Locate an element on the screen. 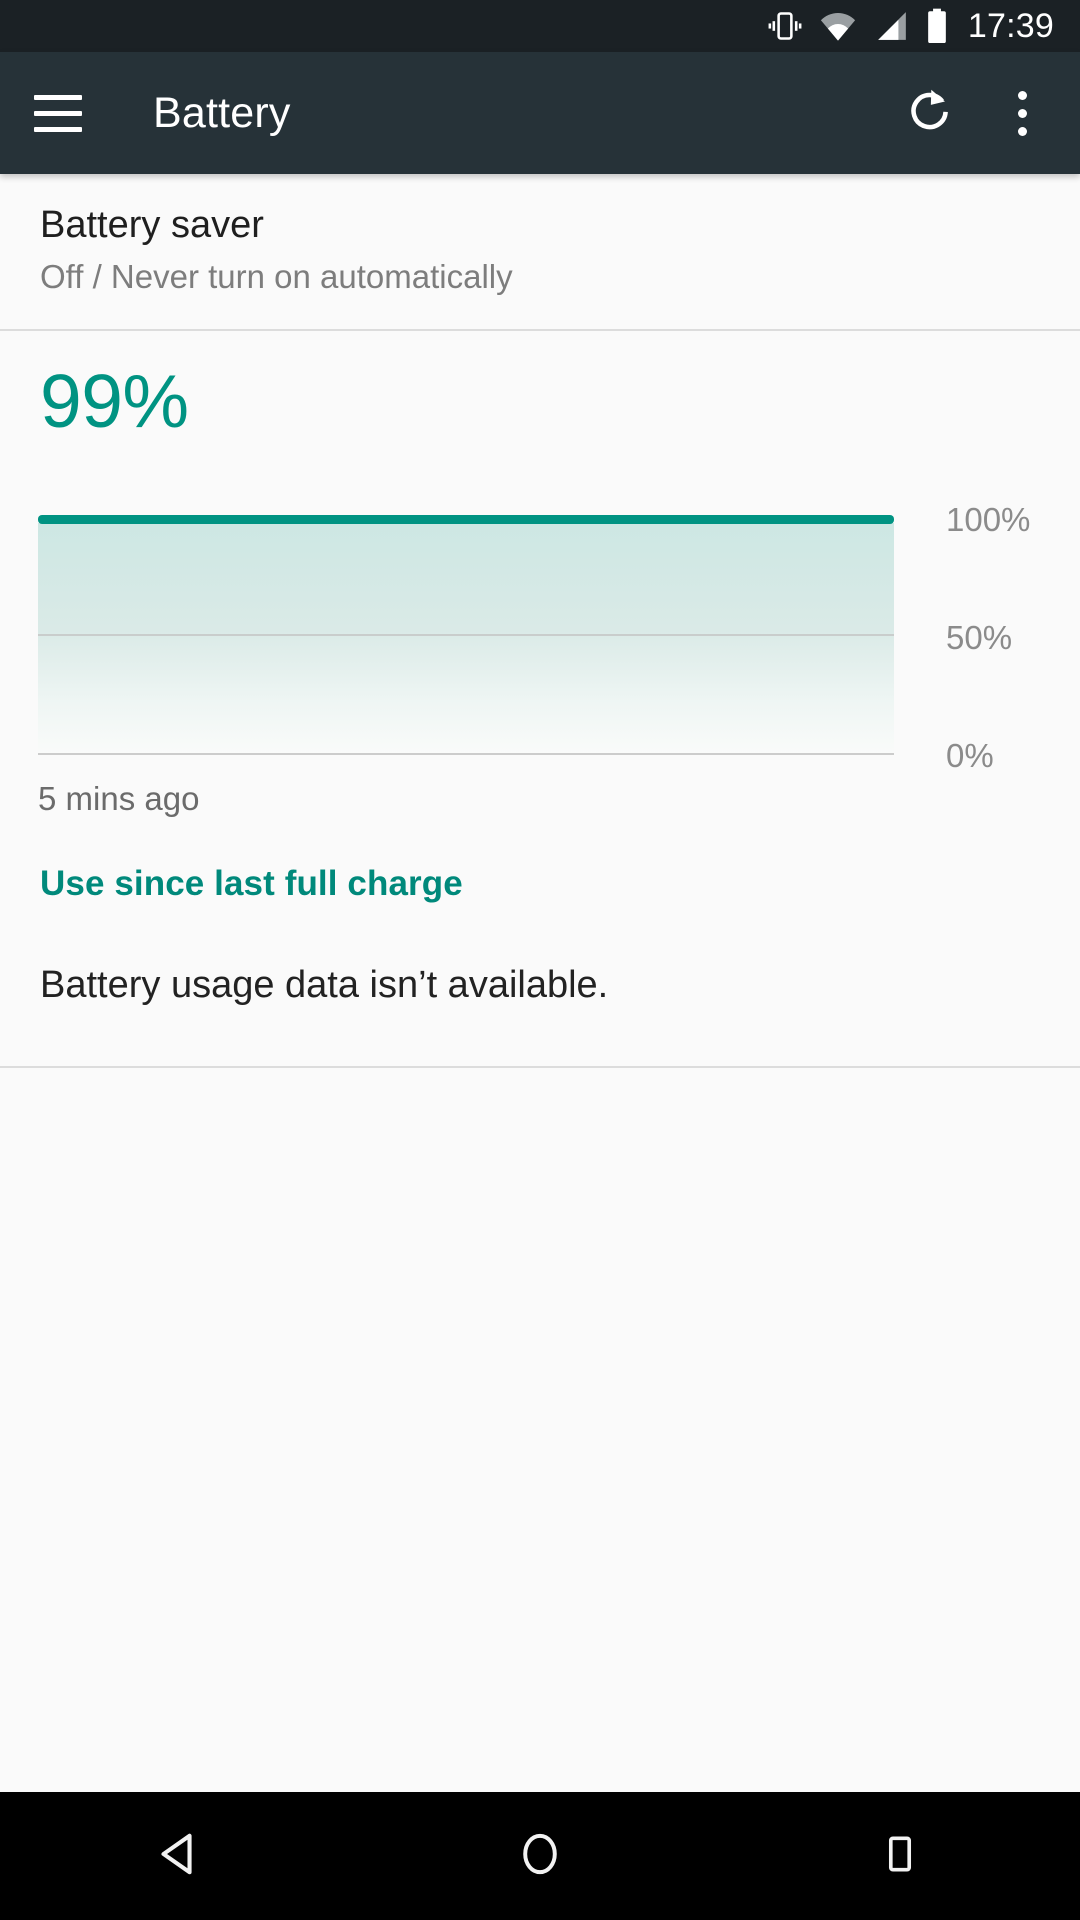 This screenshot has height=1920, width=1080. chart-ytick-50: 50% is located at coordinates (979, 638).